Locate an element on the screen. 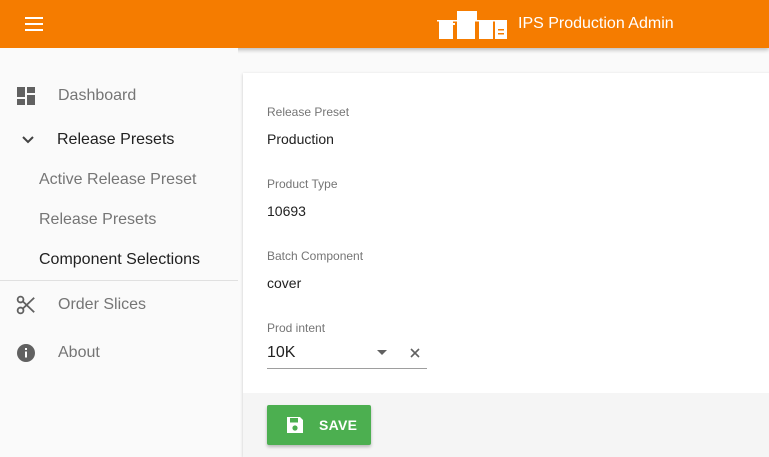 This screenshot has width=769, height=457. sidebar-subitem-label: Component Selections is located at coordinates (119, 259).